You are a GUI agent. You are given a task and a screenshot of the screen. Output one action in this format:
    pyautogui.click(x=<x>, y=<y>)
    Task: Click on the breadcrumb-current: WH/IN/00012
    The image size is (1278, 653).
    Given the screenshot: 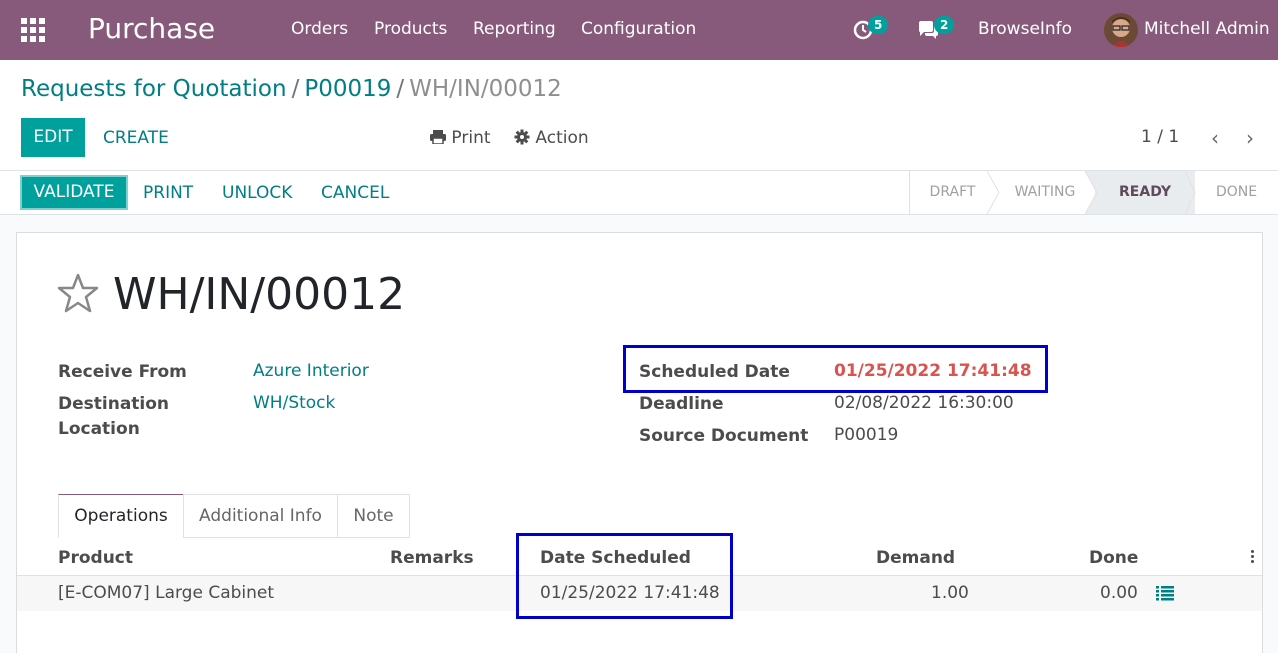 What is the action you would take?
    pyautogui.click(x=485, y=89)
    